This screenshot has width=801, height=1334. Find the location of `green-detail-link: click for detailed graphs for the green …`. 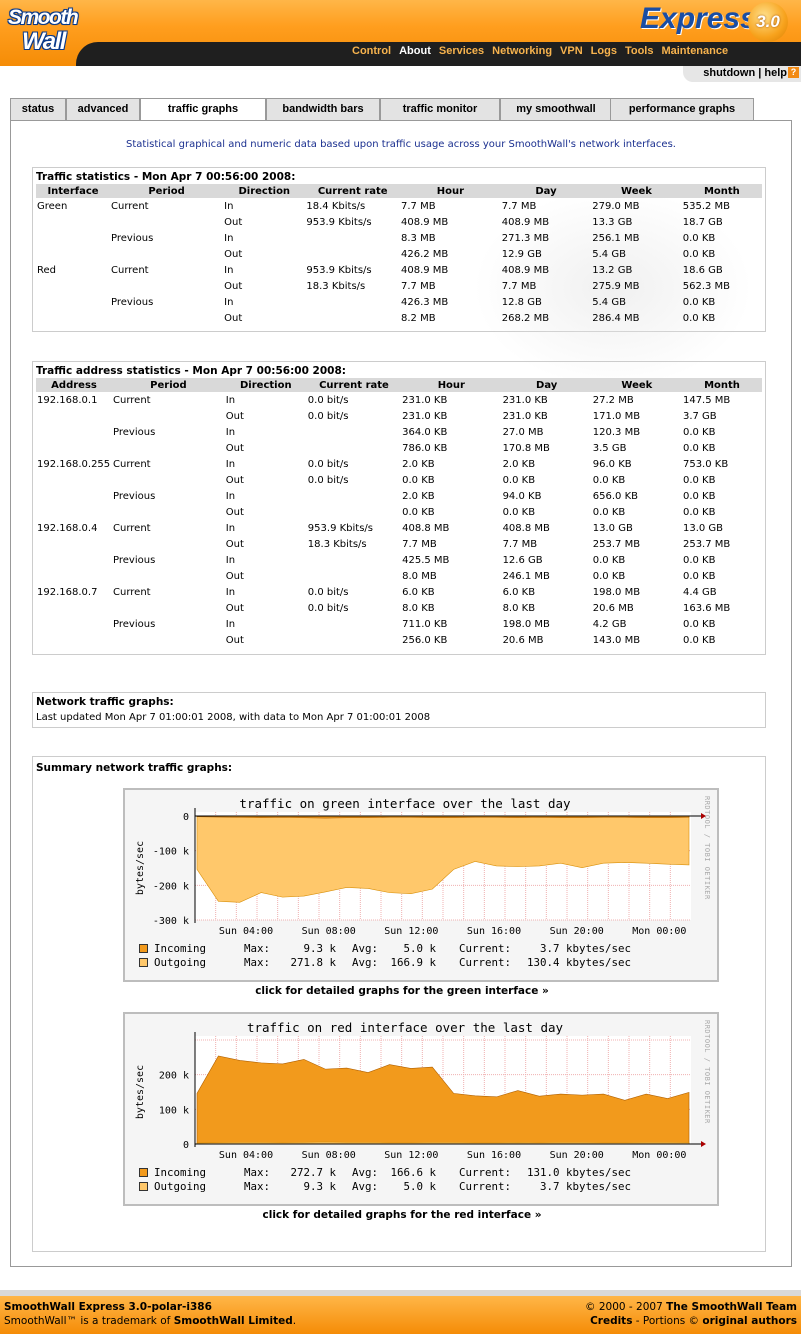

green-detail-link: click for detailed graphs for the green … is located at coordinates (402, 991).